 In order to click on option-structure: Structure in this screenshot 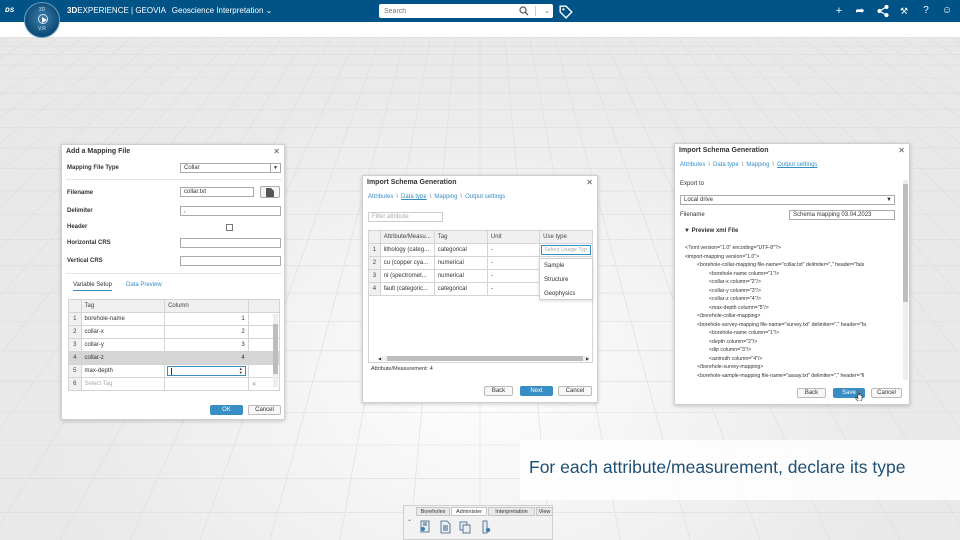, I will do `click(556, 280)`.